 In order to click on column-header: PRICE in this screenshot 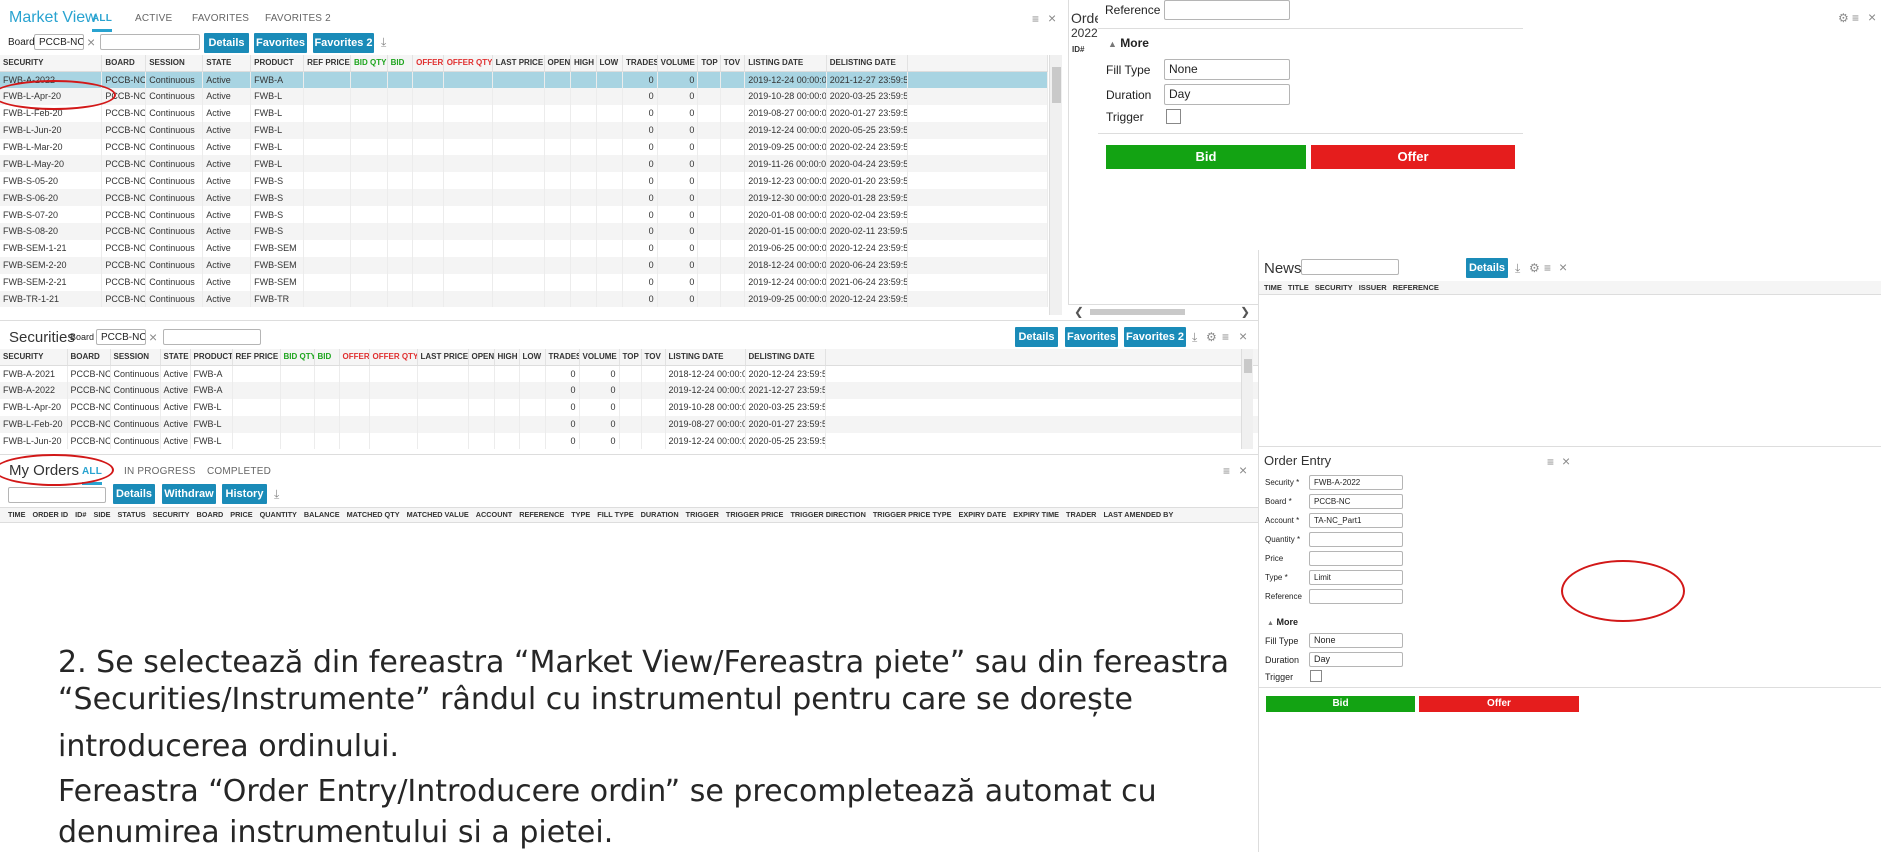, I will do `click(241, 514)`.